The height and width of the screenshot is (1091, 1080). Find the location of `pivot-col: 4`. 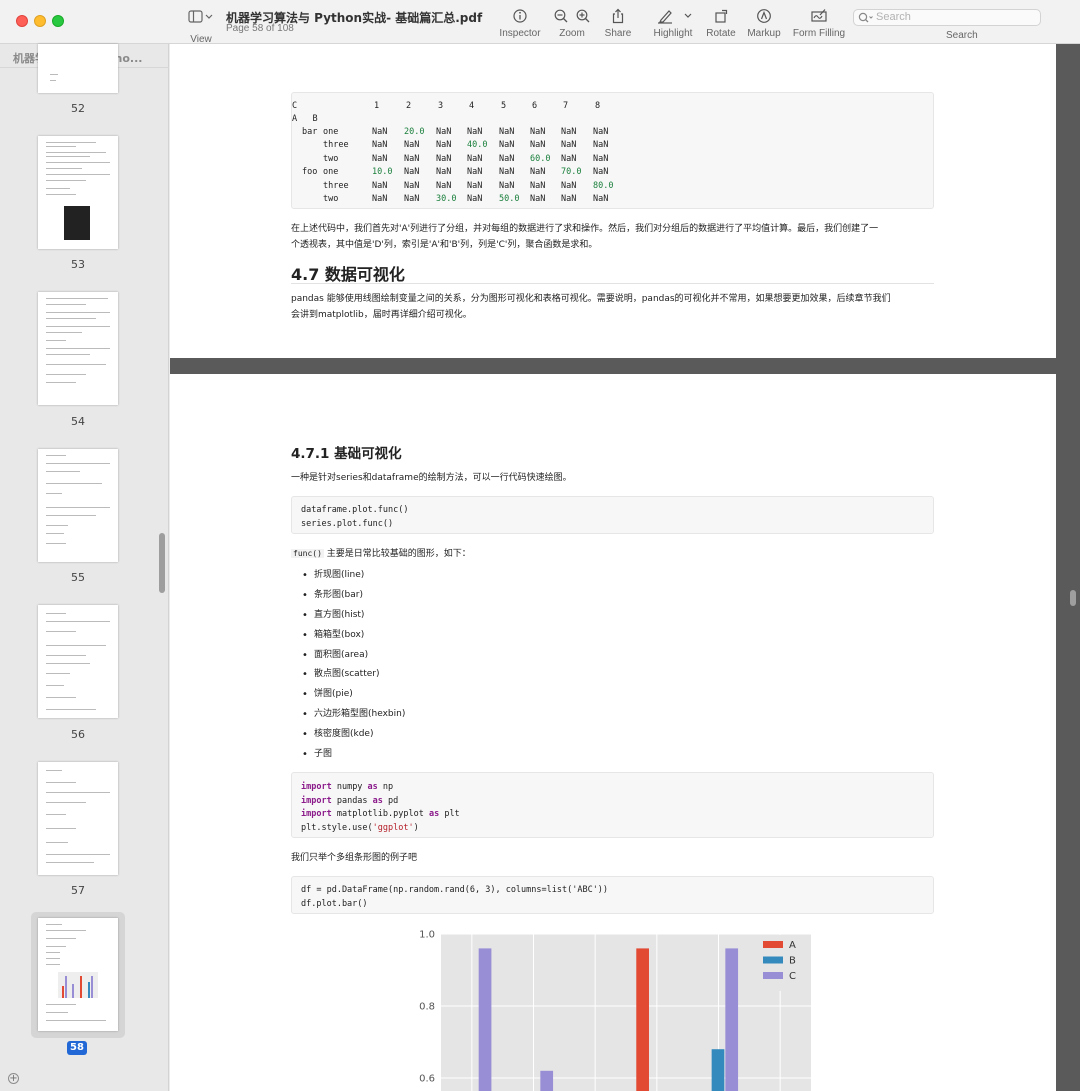

pivot-col: 4 is located at coordinates (472, 106).